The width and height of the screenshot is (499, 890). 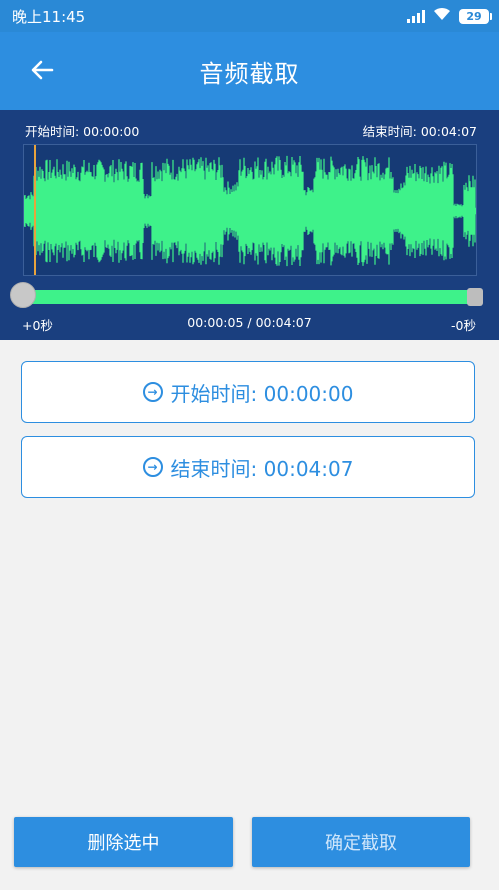 What do you see at coordinates (249, 16) in the screenshot?
I see `status-bar: 晚上11:45 29` at bounding box center [249, 16].